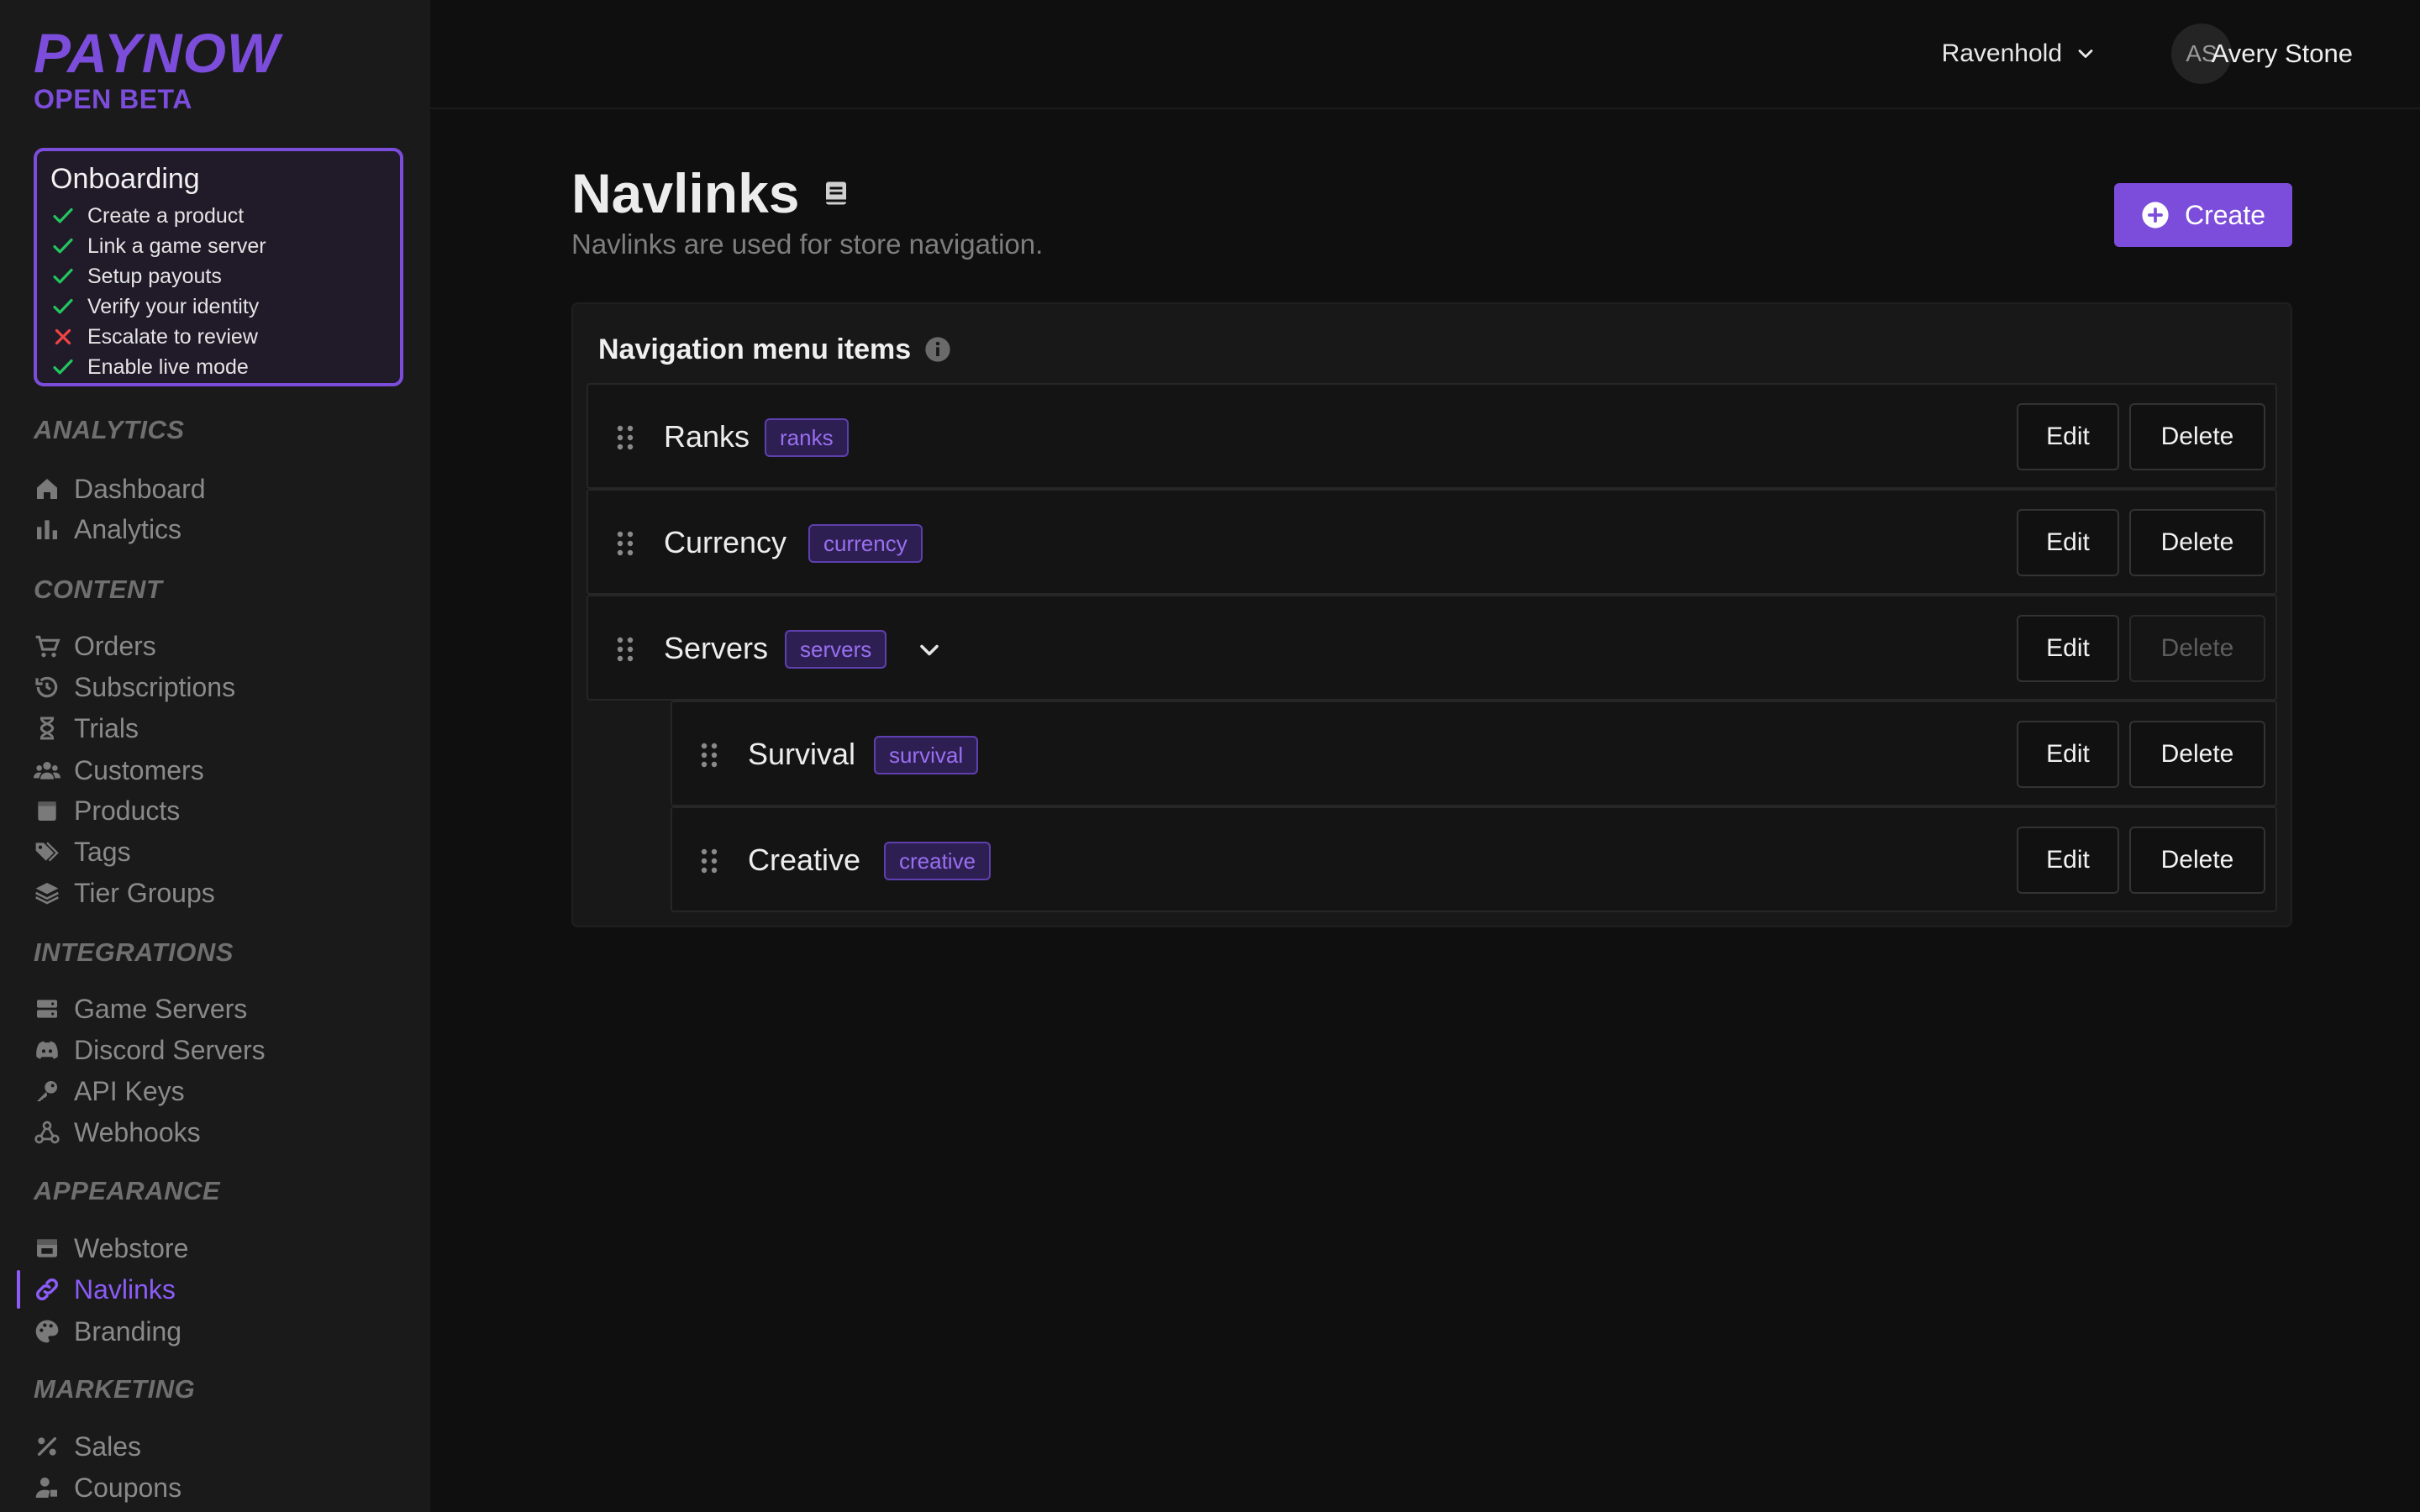  I want to click on sidebar-item-subscriptions: Subscriptions, so click(134, 687).